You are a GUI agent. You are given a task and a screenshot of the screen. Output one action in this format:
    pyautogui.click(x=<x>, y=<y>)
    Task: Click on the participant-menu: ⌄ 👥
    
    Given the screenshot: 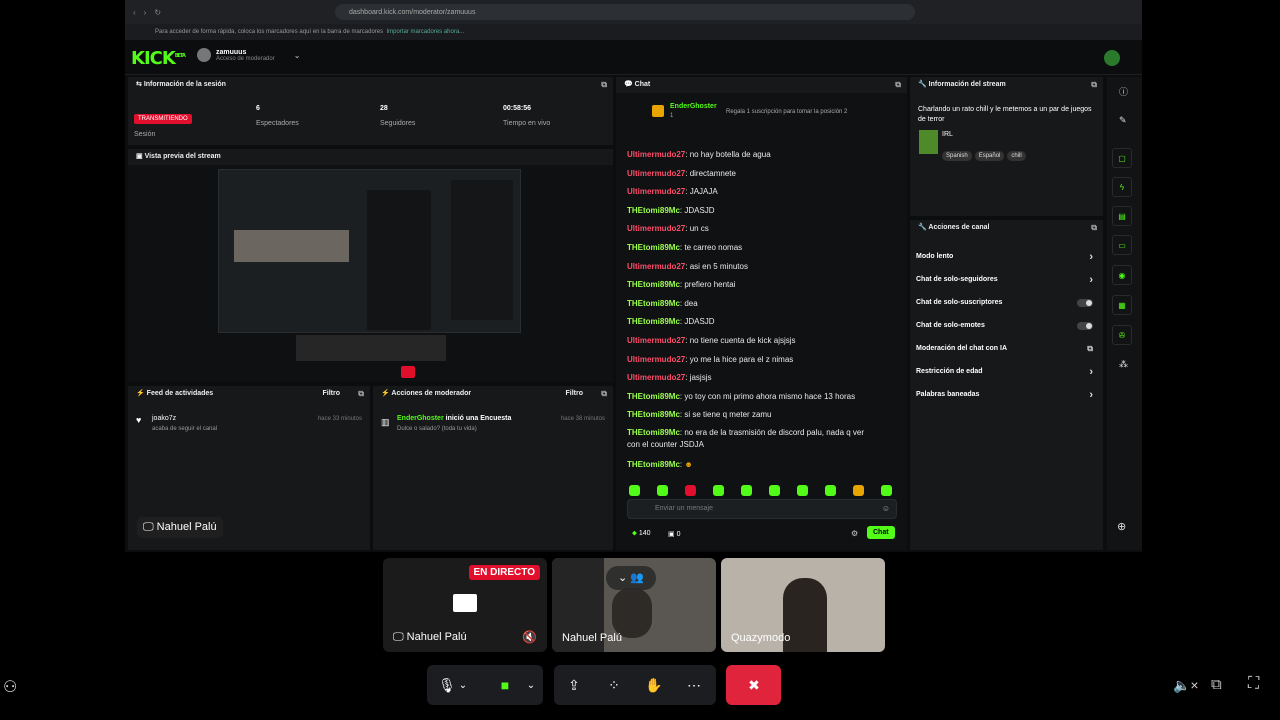 What is the action you would take?
    pyautogui.click(x=631, y=578)
    